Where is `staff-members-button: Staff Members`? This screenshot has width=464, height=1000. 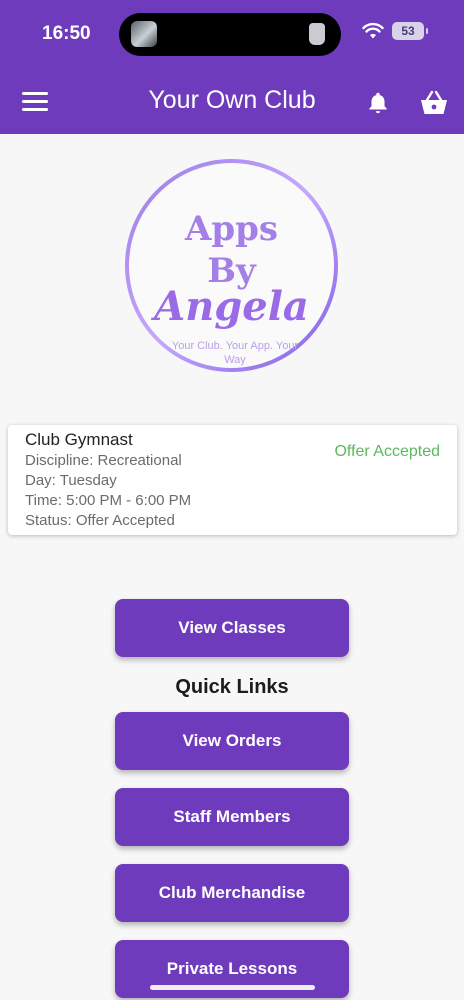
staff-members-button: Staff Members is located at coordinates (232, 817).